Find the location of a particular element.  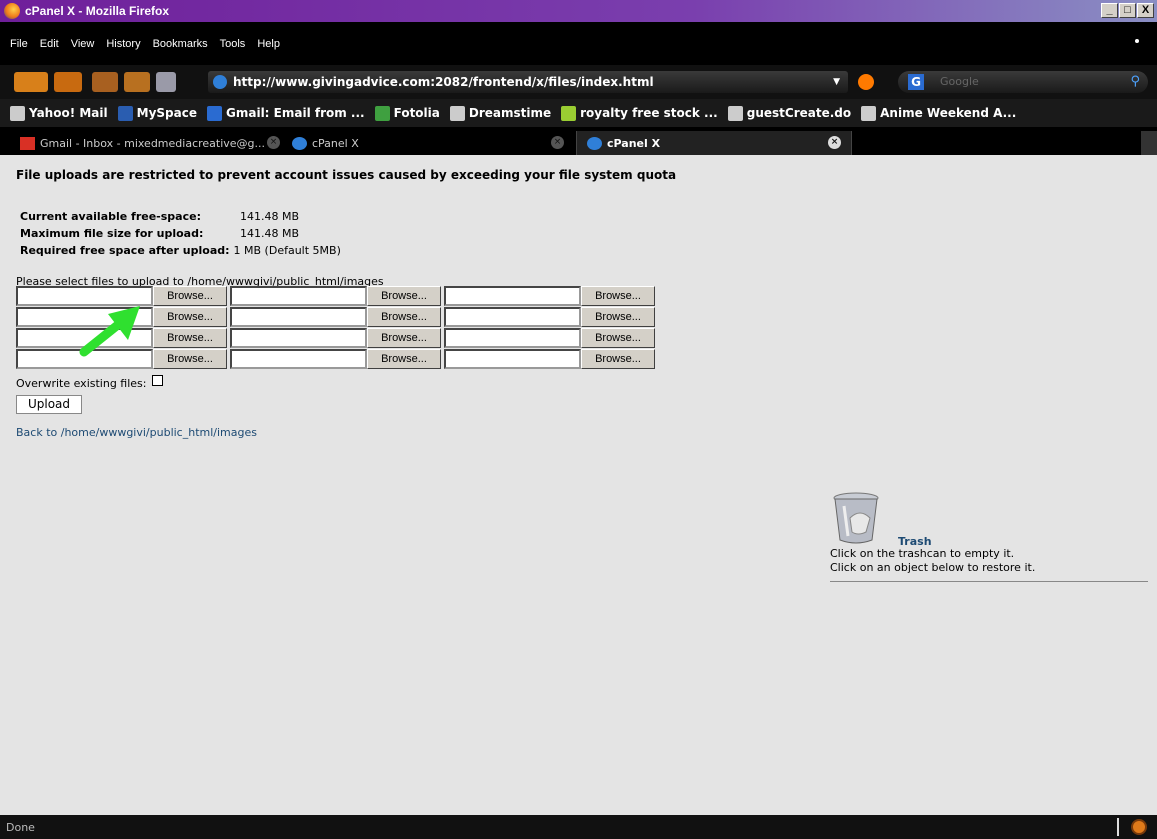

tab-cpanel-1: cPanel X × is located at coordinates (433, 143).